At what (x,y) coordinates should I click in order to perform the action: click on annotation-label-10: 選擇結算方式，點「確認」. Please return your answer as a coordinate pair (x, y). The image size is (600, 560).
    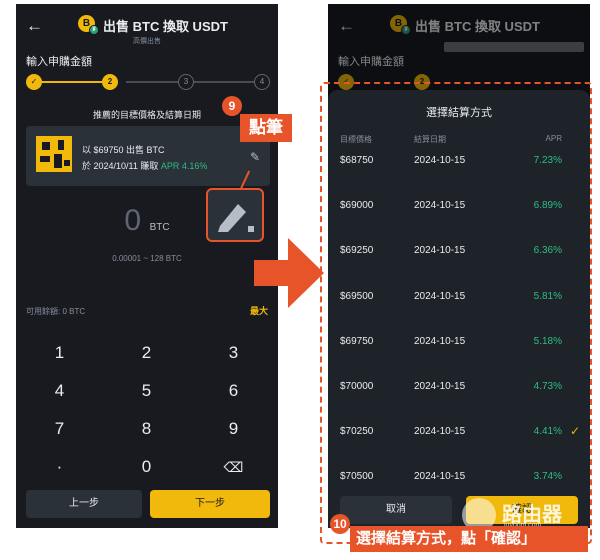
    Looking at the image, I should click on (469, 539).